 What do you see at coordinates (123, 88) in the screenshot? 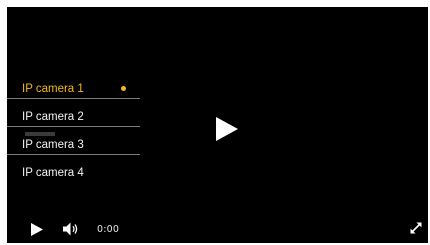
I see `active-indicator-dot` at bounding box center [123, 88].